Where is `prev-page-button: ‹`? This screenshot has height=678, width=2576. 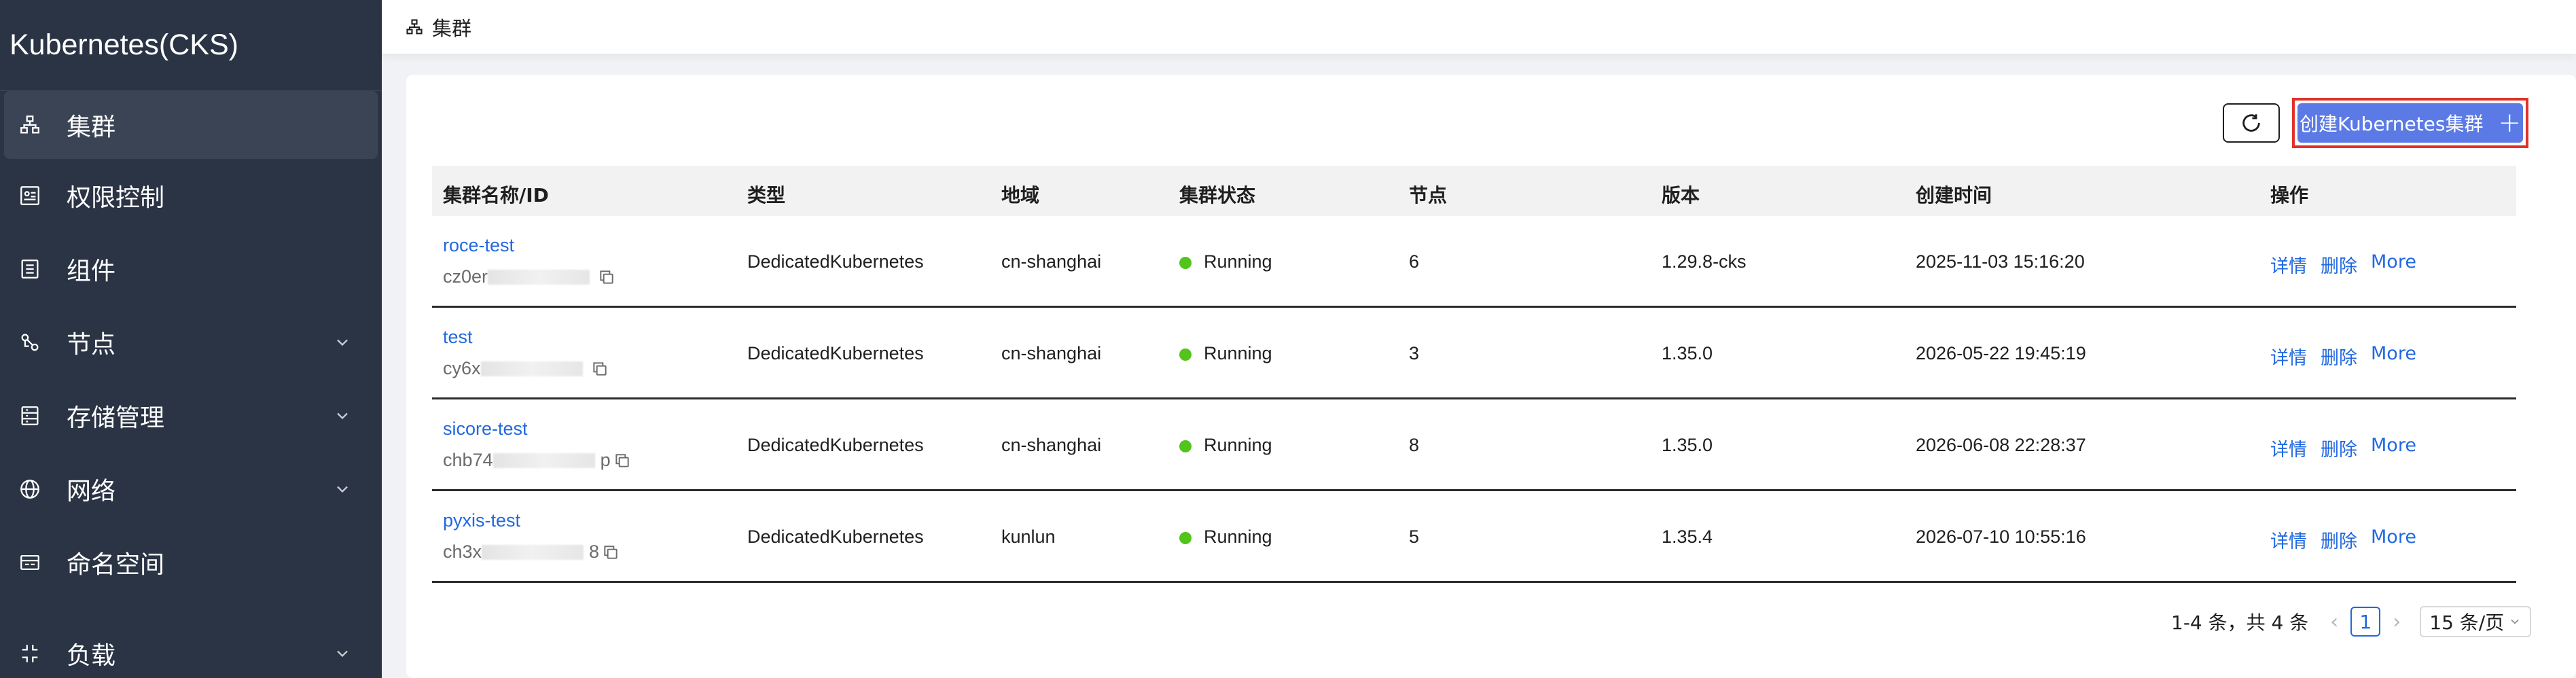
prev-page-button: ‹ is located at coordinates (2334, 622).